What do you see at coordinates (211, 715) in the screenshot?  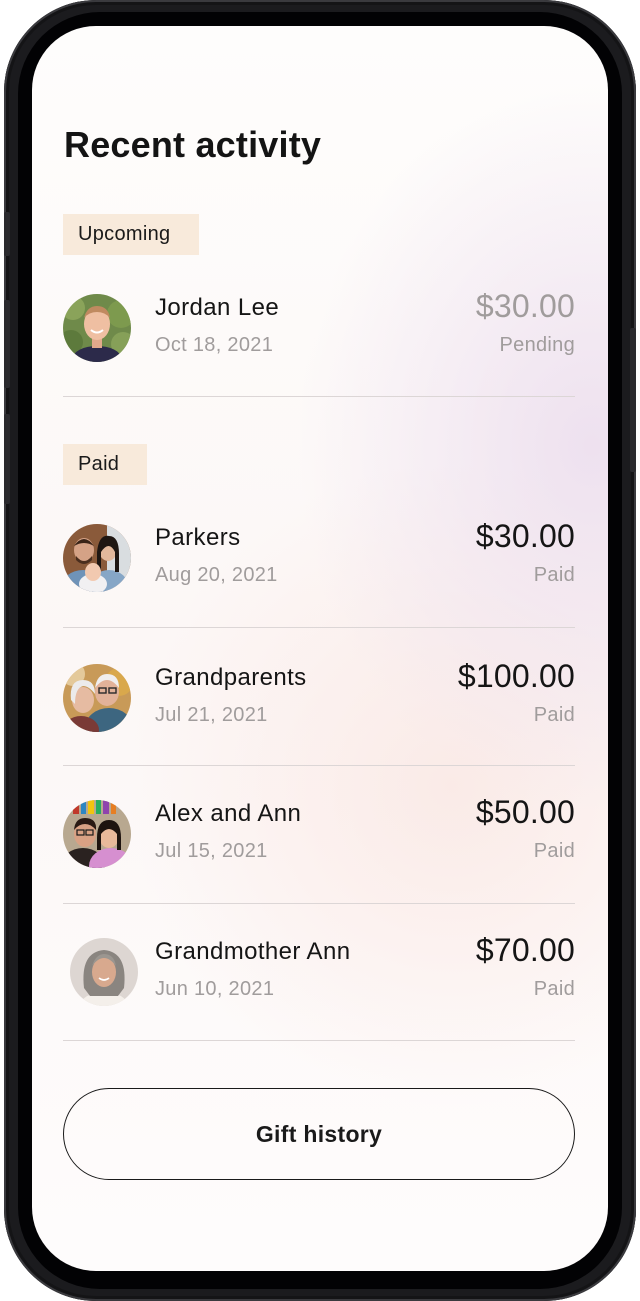 I see `gift-date: Jul 21, 2021` at bounding box center [211, 715].